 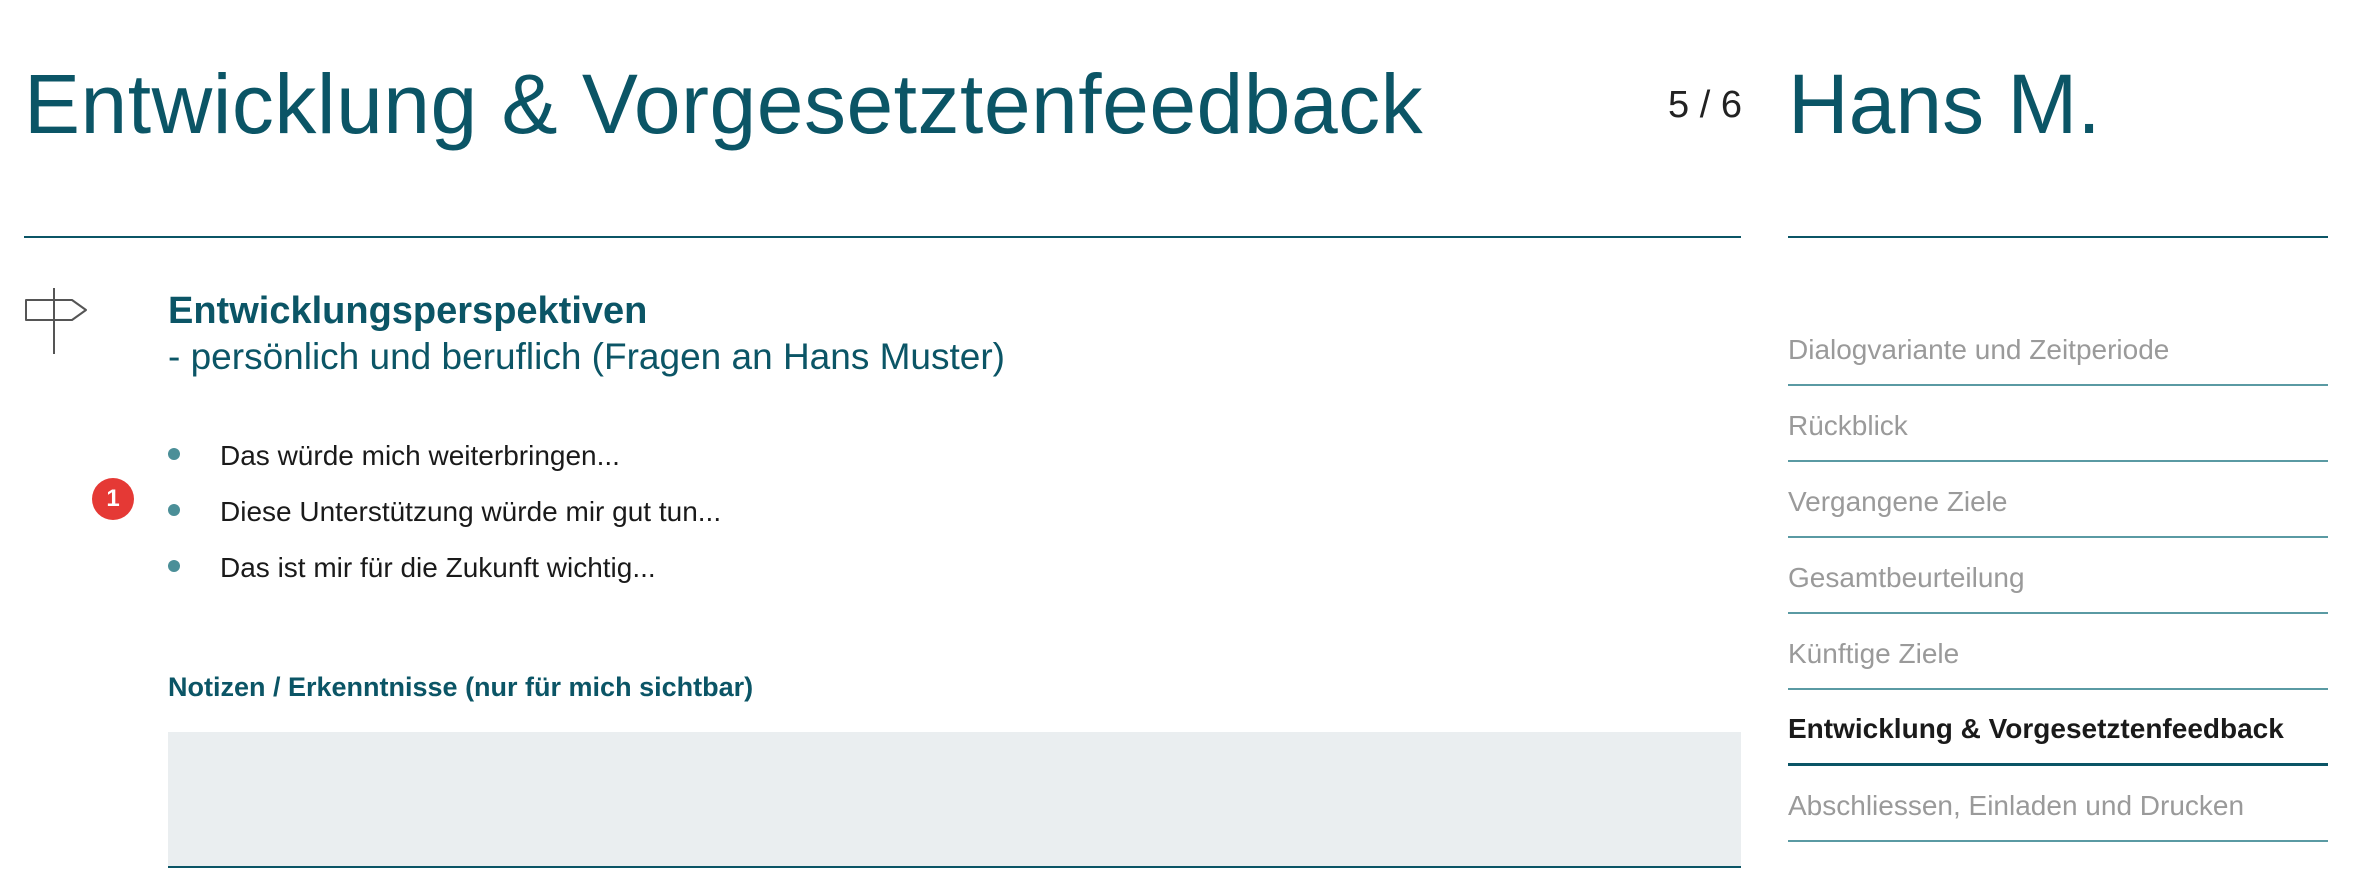 I want to click on person-name: Hans M., so click(x=1944, y=104).